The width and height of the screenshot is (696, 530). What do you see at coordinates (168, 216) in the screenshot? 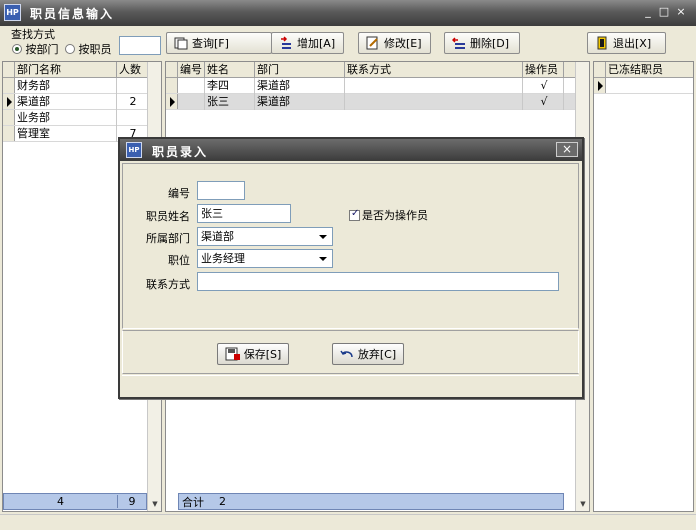
I see `name-label: 职员姓名` at bounding box center [168, 216].